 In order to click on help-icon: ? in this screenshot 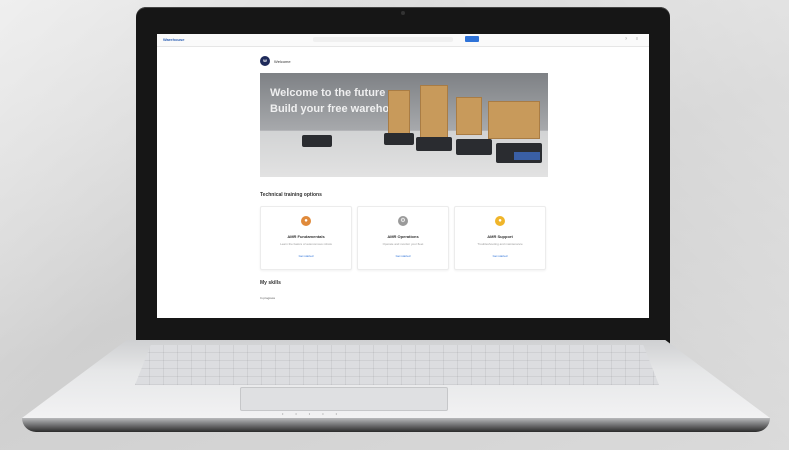, I will do `click(626, 39)`.